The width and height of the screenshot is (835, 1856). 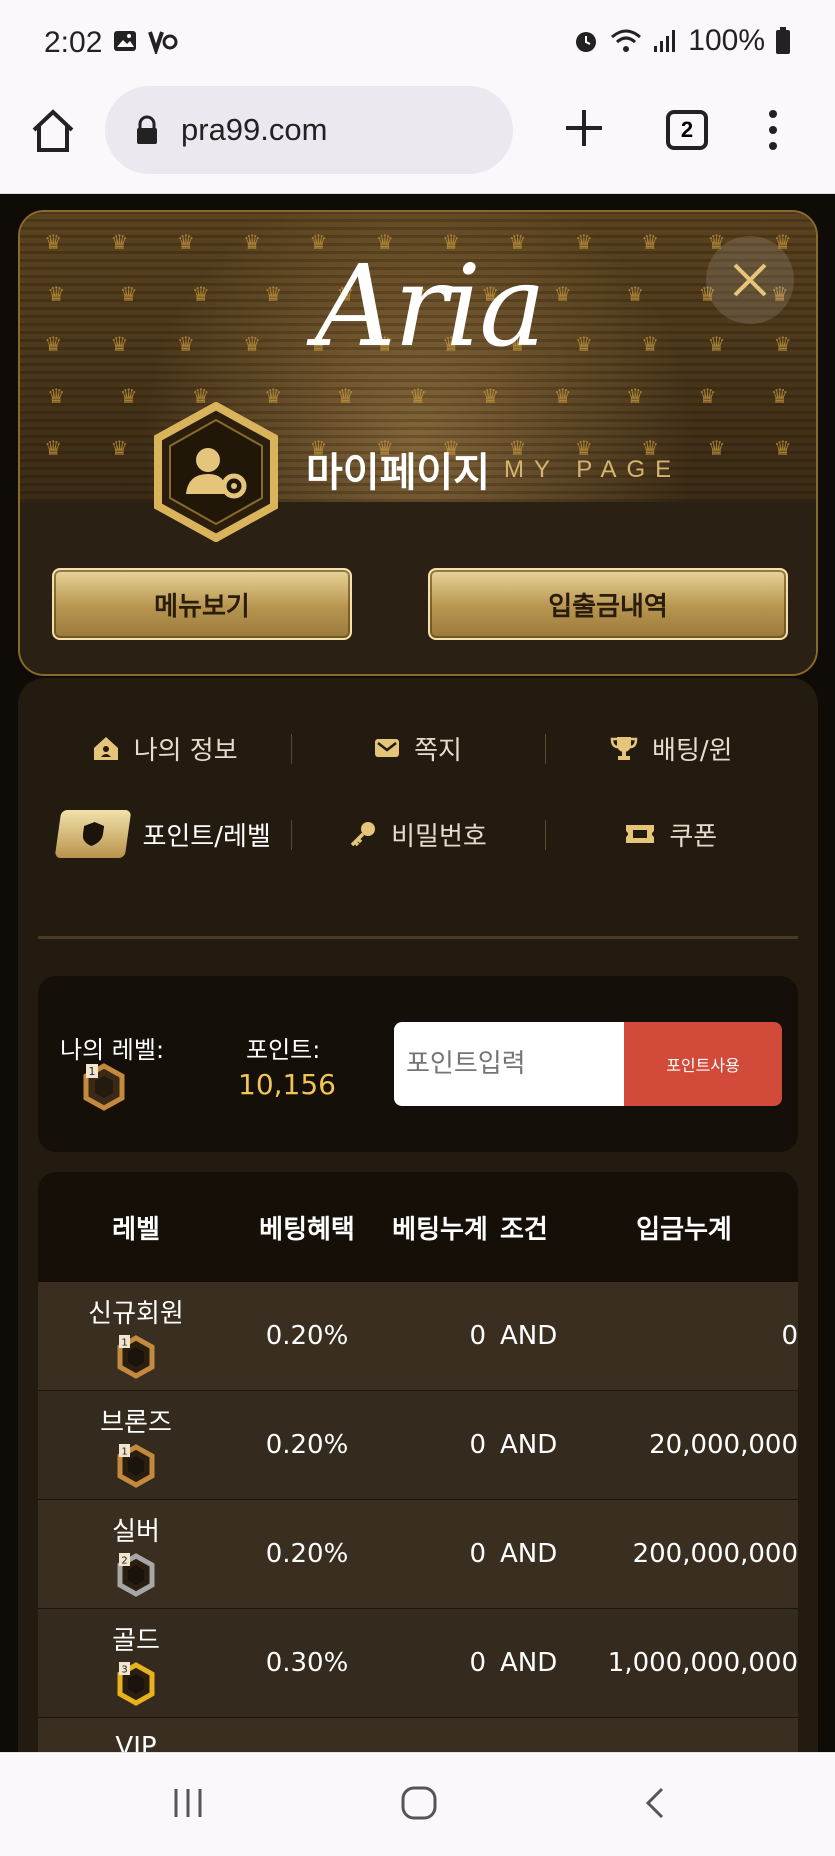 I want to click on status-right: 100%, so click(x=681, y=41).